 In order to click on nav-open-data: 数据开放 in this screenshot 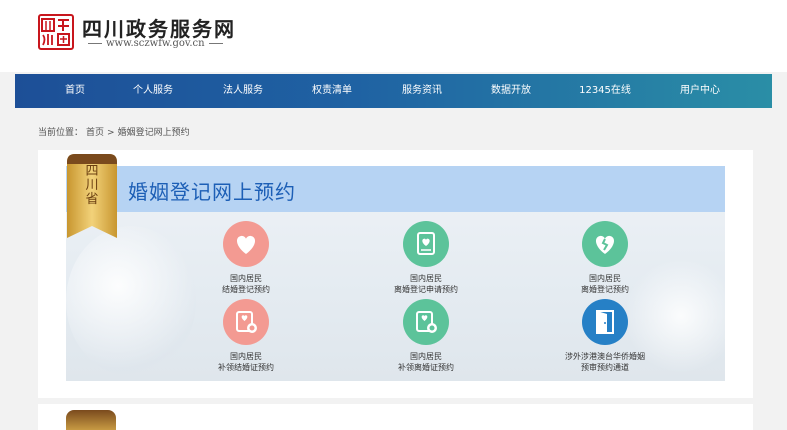, I will do `click(511, 91)`.